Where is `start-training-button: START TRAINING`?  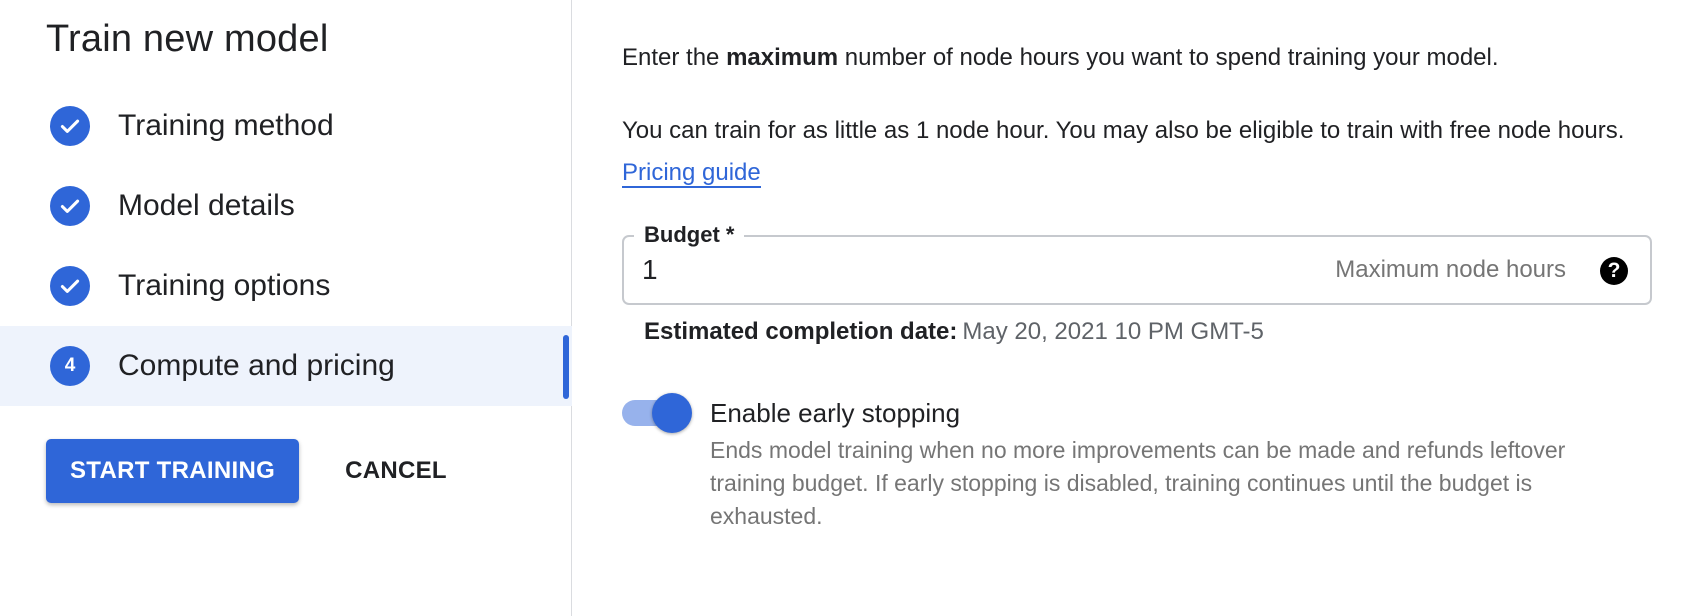 start-training-button: START TRAINING is located at coordinates (173, 471).